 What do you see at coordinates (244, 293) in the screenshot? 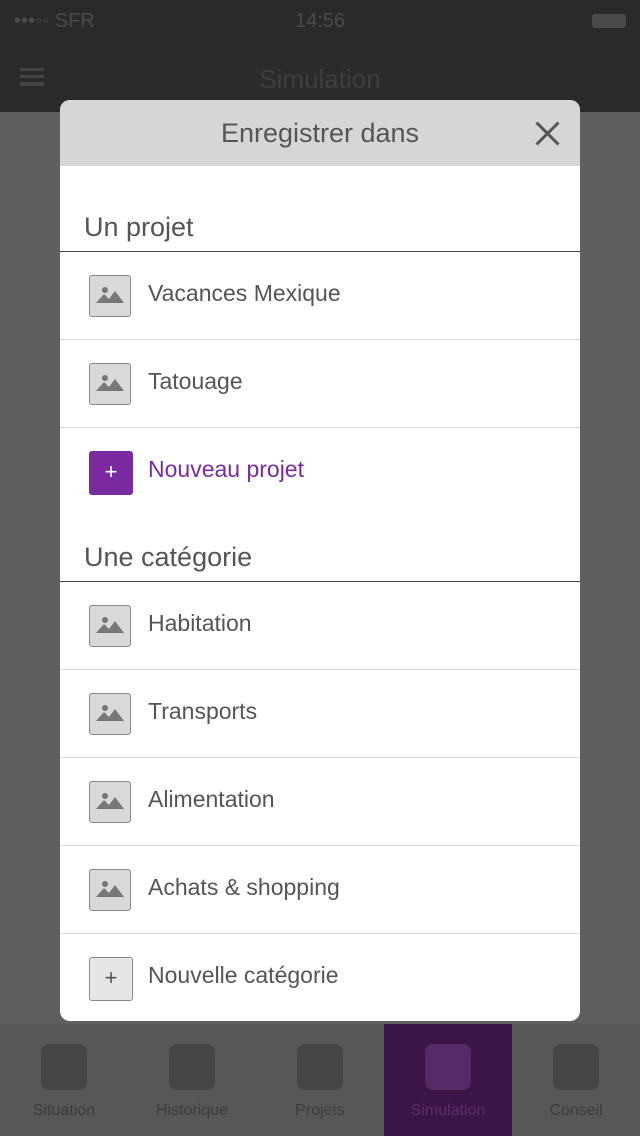
I see `item-label: Vacances Mexique` at bounding box center [244, 293].